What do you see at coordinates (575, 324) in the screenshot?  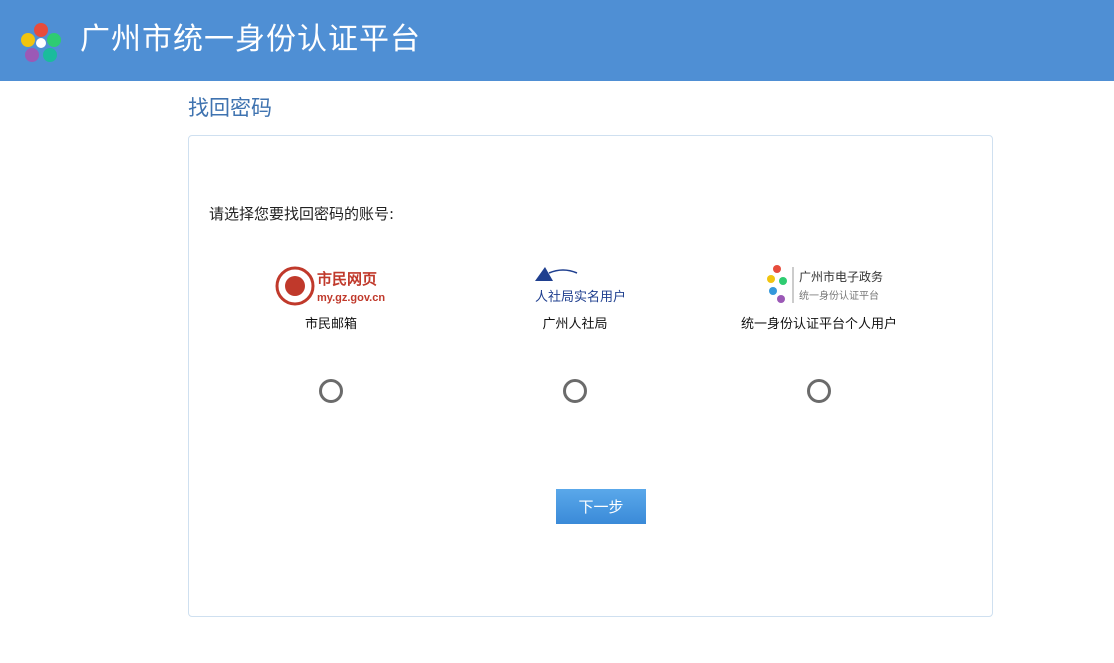 I see `option-label-gz-hrss: 广州人社局` at bounding box center [575, 324].